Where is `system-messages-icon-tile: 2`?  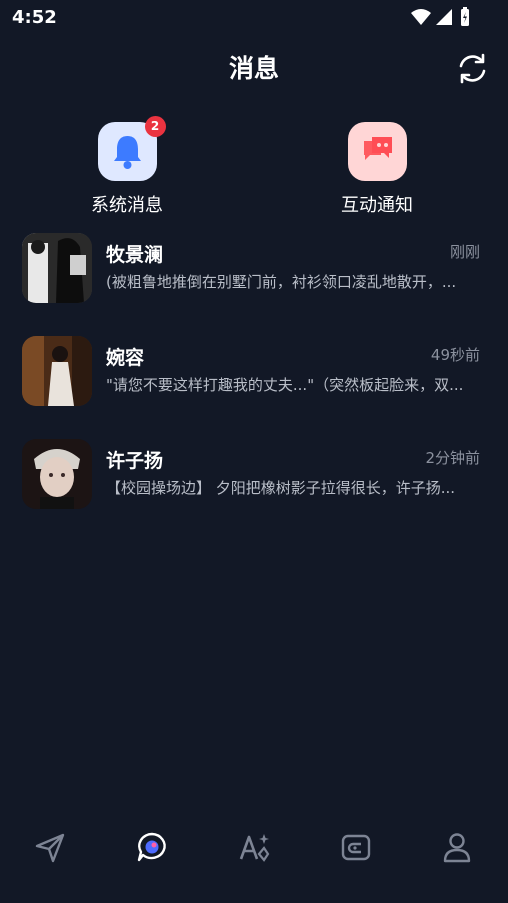 system-messages-icon-tile: 2 is located at coordinates (131, 148).